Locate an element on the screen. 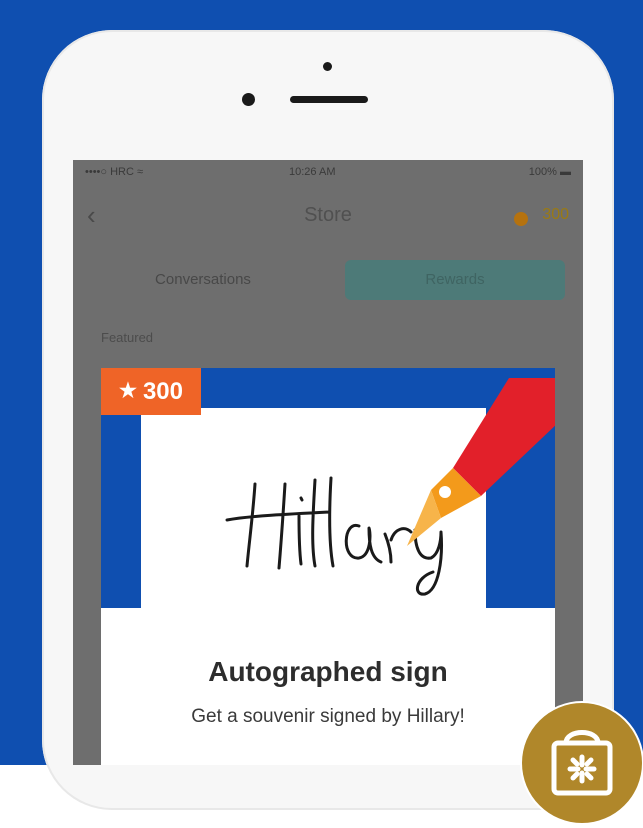 Image resolution: width=643 pixels, height=828 pixels. battery-indicator: 100% ▬ is located at coordinates (549, 172).